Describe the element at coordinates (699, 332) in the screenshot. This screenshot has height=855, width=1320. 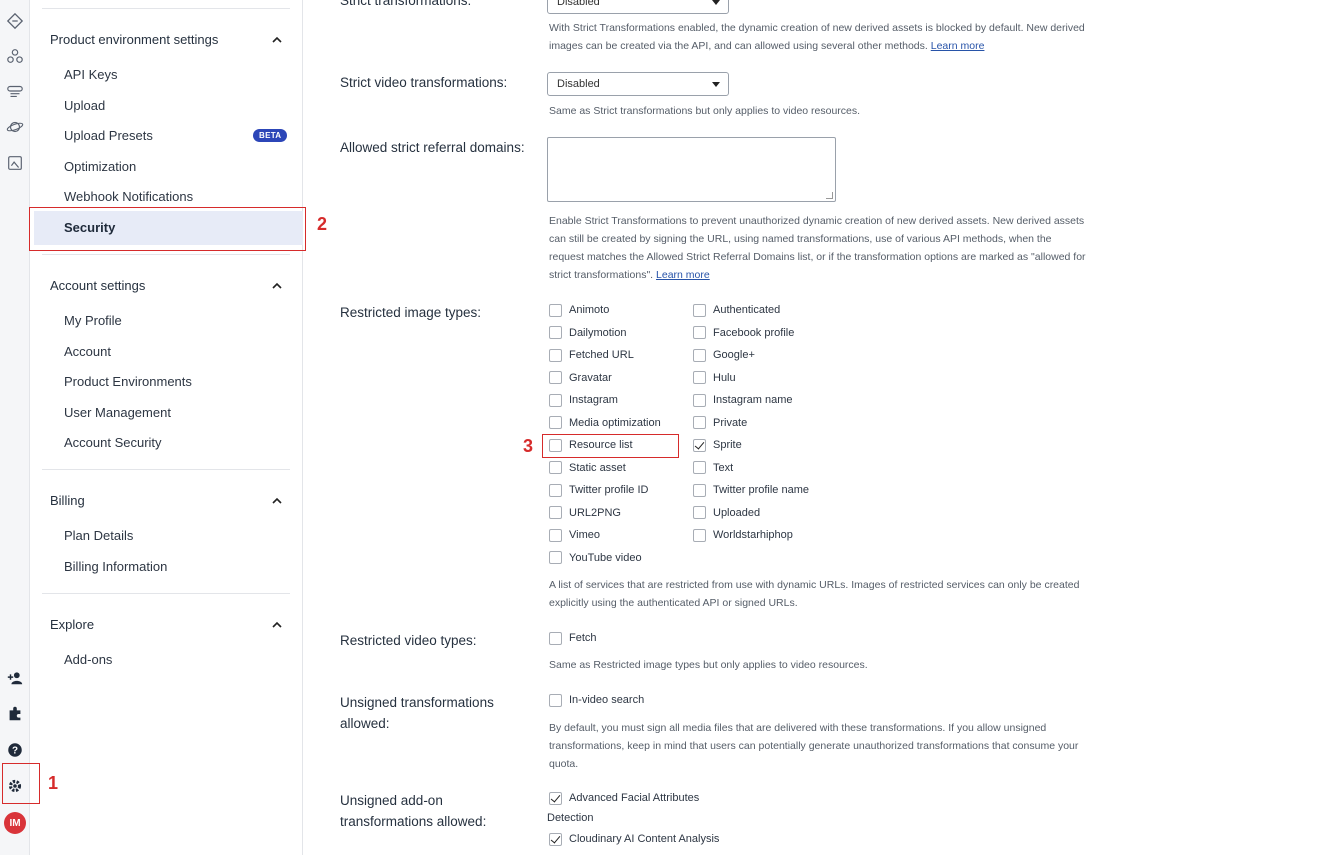
I see `facebook-profile-checkbox` at that location.